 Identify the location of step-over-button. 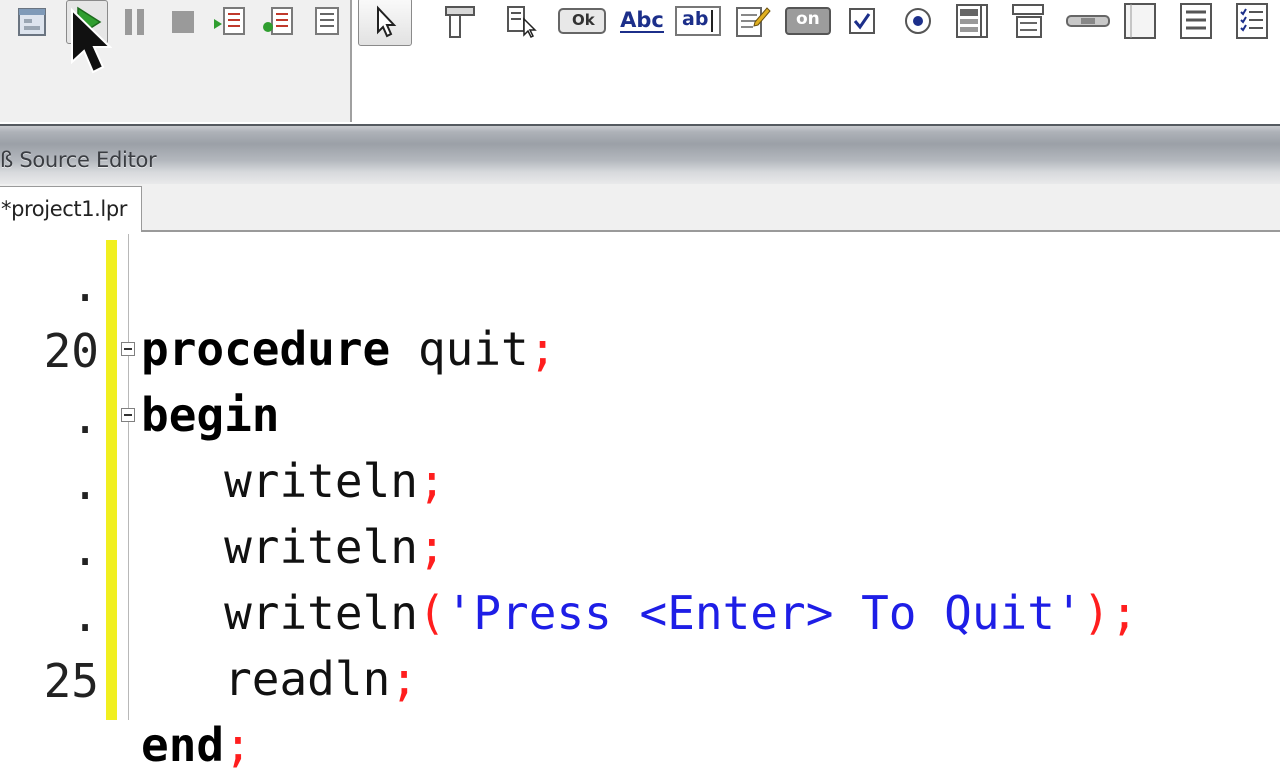
(278, 21).